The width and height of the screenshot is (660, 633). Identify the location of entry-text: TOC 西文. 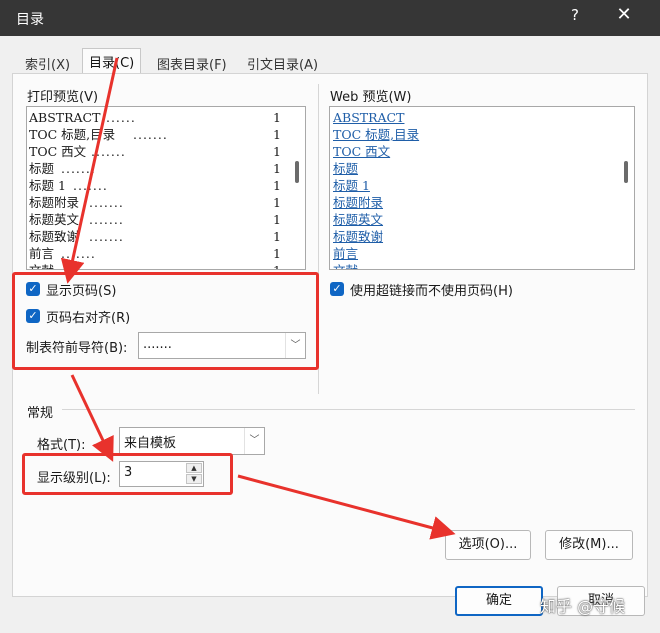
(58, 151).